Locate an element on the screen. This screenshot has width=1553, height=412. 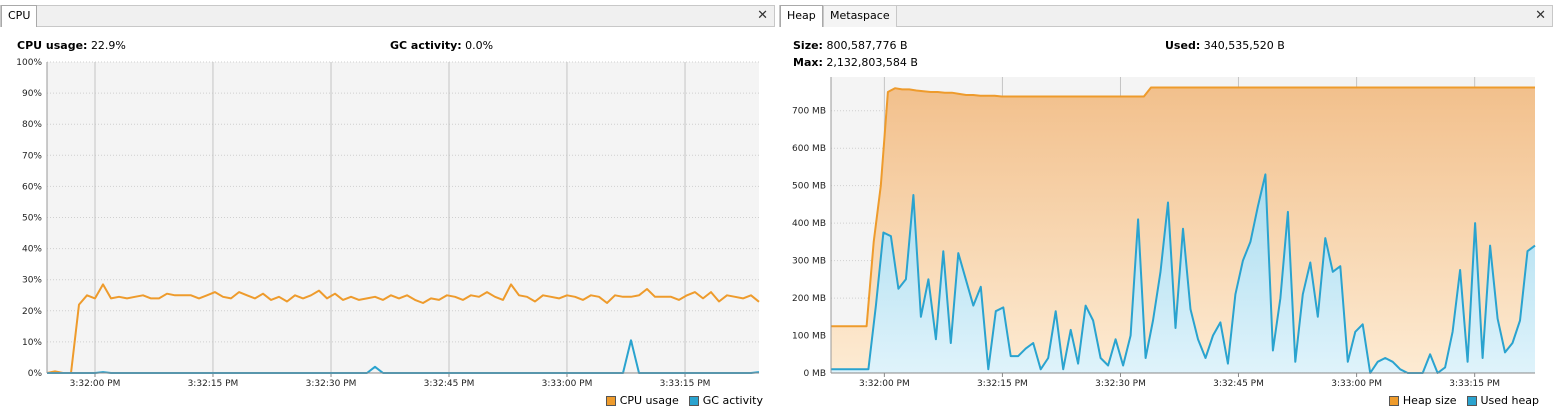
gc-activity-swatch is located at coordinates (693, 400).